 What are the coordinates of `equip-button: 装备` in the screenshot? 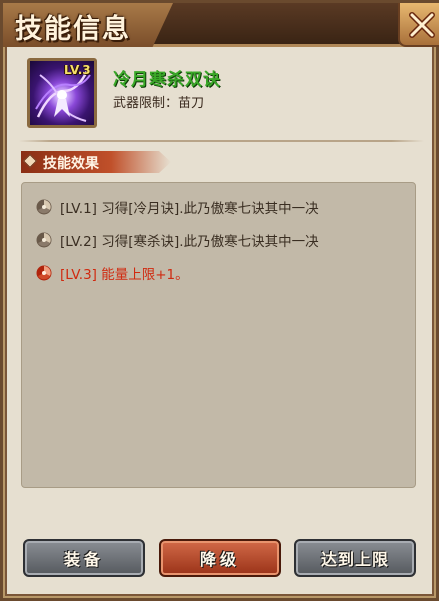 It's located at (84, 558).